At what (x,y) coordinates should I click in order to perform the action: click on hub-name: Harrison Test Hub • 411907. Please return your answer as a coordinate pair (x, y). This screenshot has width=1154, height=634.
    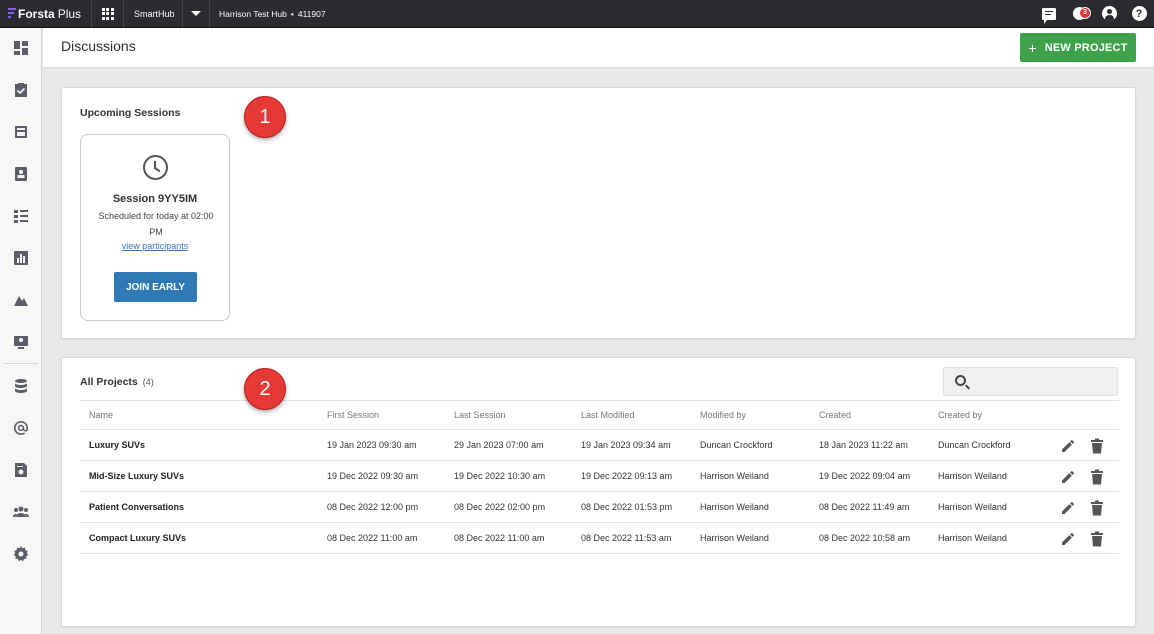
    Looking at the image, I should click on (268, 14).